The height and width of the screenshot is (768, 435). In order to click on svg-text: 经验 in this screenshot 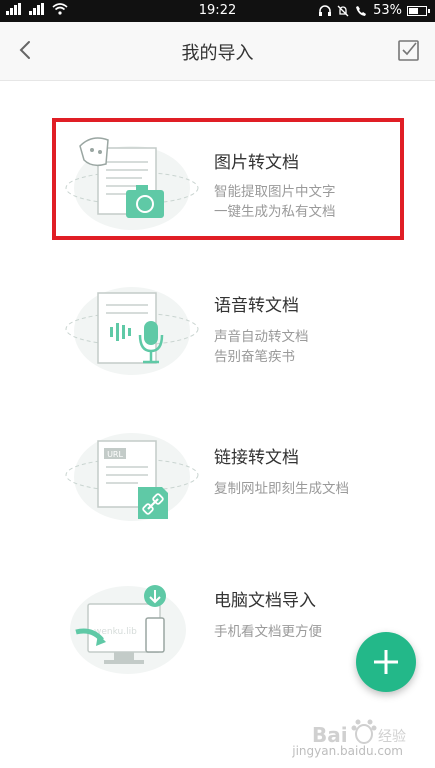, I will do `click(392, 737)`.